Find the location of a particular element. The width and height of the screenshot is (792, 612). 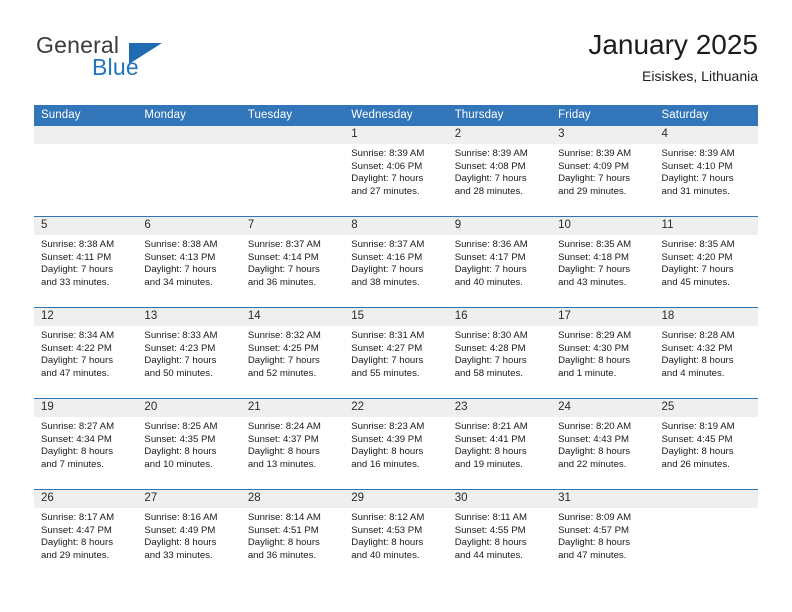

sunset-text: Sunset: 4:57 PM is located at coordinates (594, 530).